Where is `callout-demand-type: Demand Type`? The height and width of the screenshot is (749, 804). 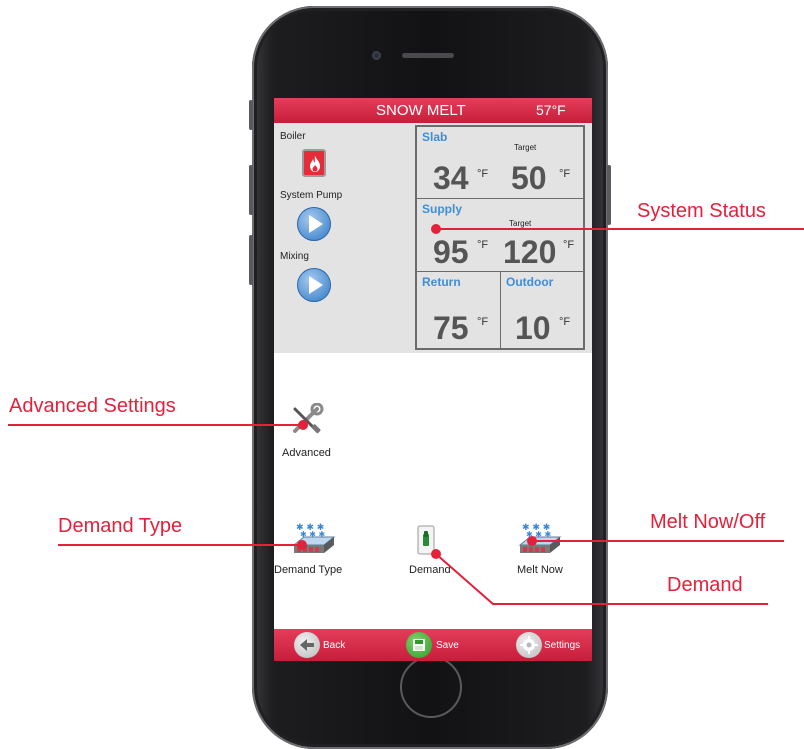
callout-demand-type: Demand Type is located at coordinates (120, 526).